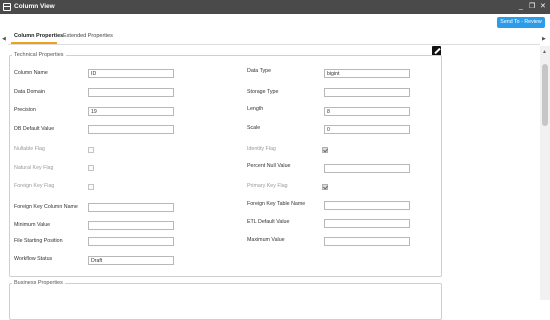 The width and height of the screenshot is (550, 320). Describe the element at coordinates (268, 222) in the screenshot. I see `etl-default-value-label: ETL Default Value` at that location.